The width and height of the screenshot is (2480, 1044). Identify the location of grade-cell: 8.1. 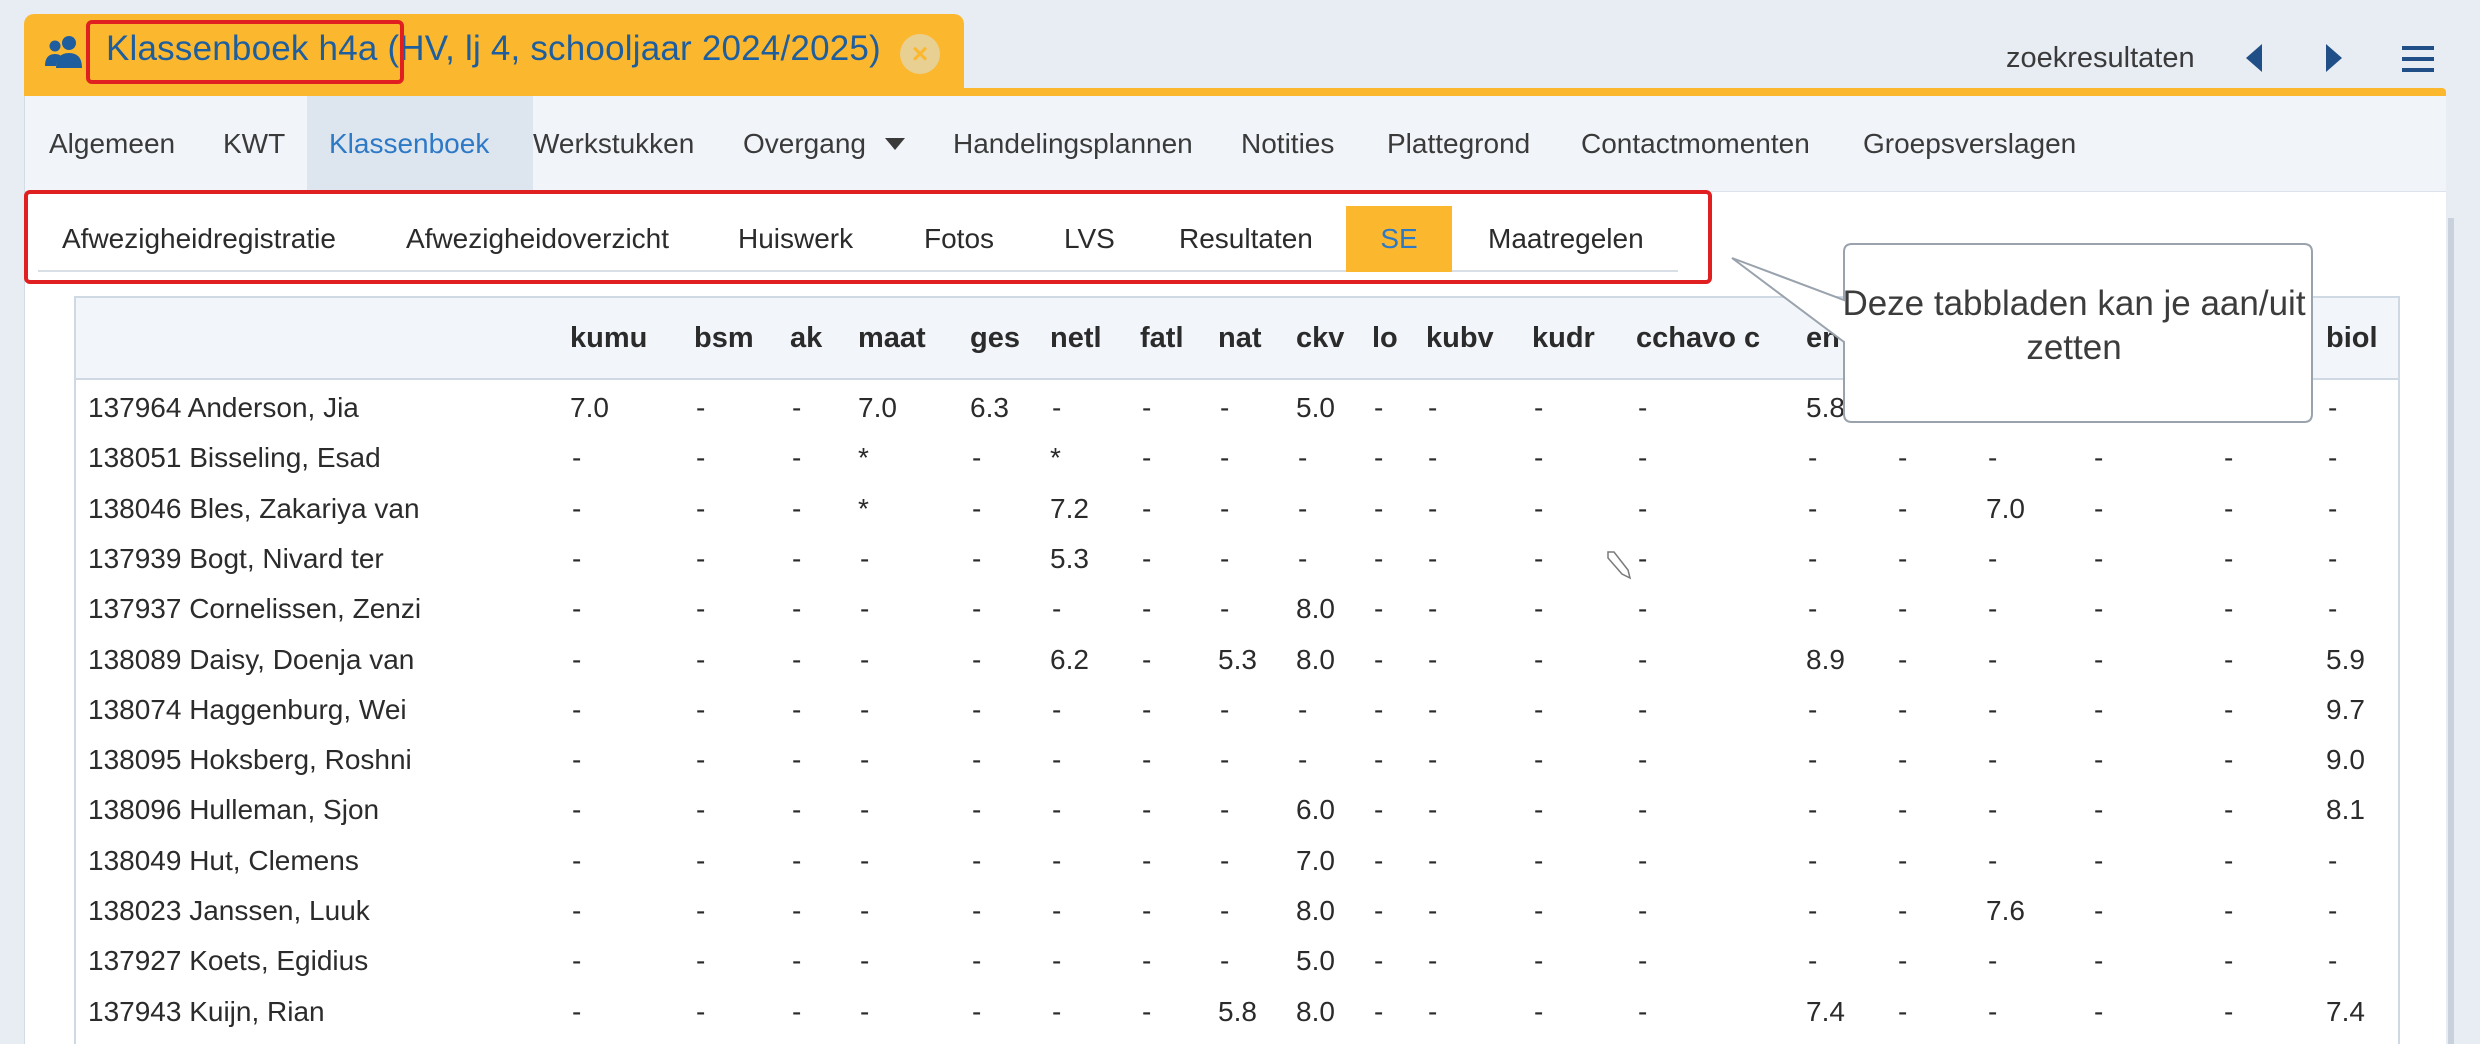
(2345, 810).